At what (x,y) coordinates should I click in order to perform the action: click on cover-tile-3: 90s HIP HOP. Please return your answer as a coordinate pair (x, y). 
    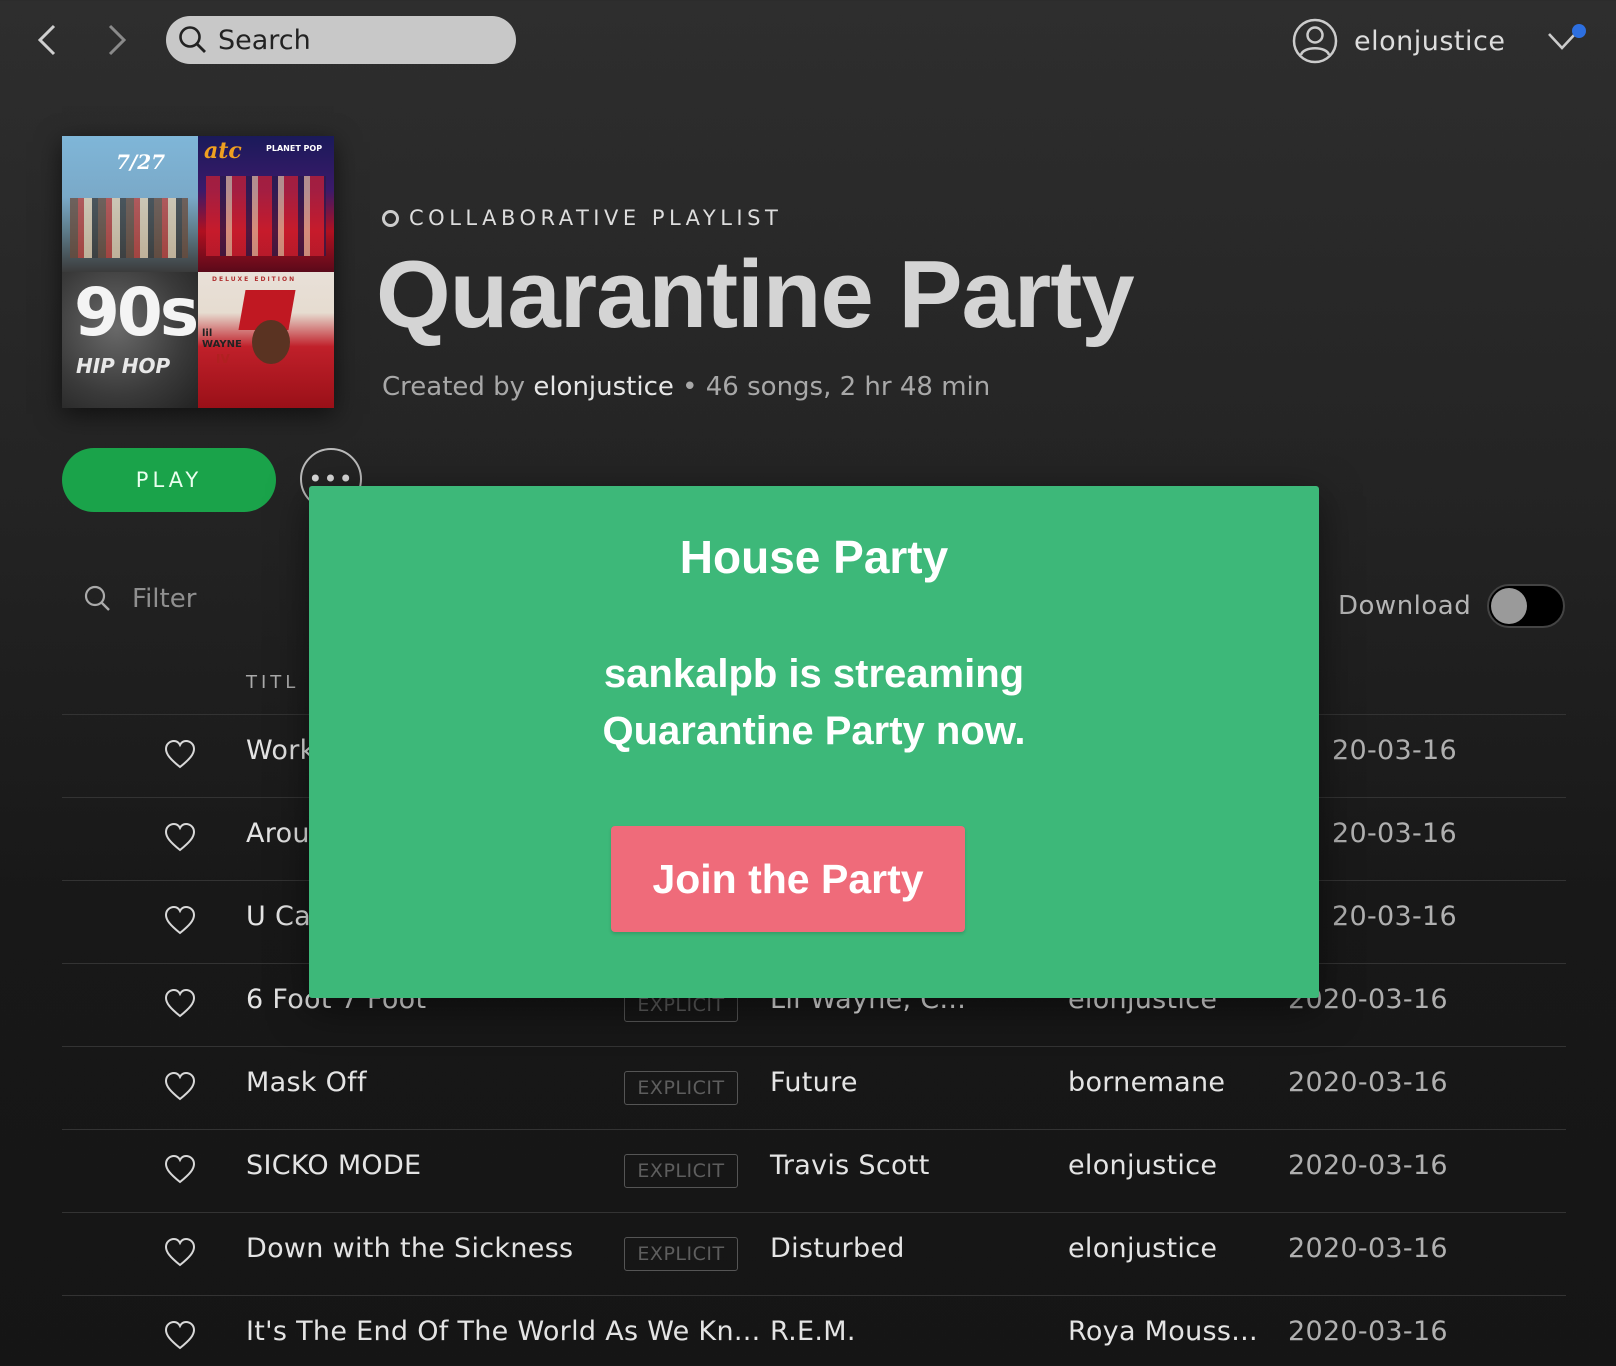
    Looking at the image, I should click on (130, 340).